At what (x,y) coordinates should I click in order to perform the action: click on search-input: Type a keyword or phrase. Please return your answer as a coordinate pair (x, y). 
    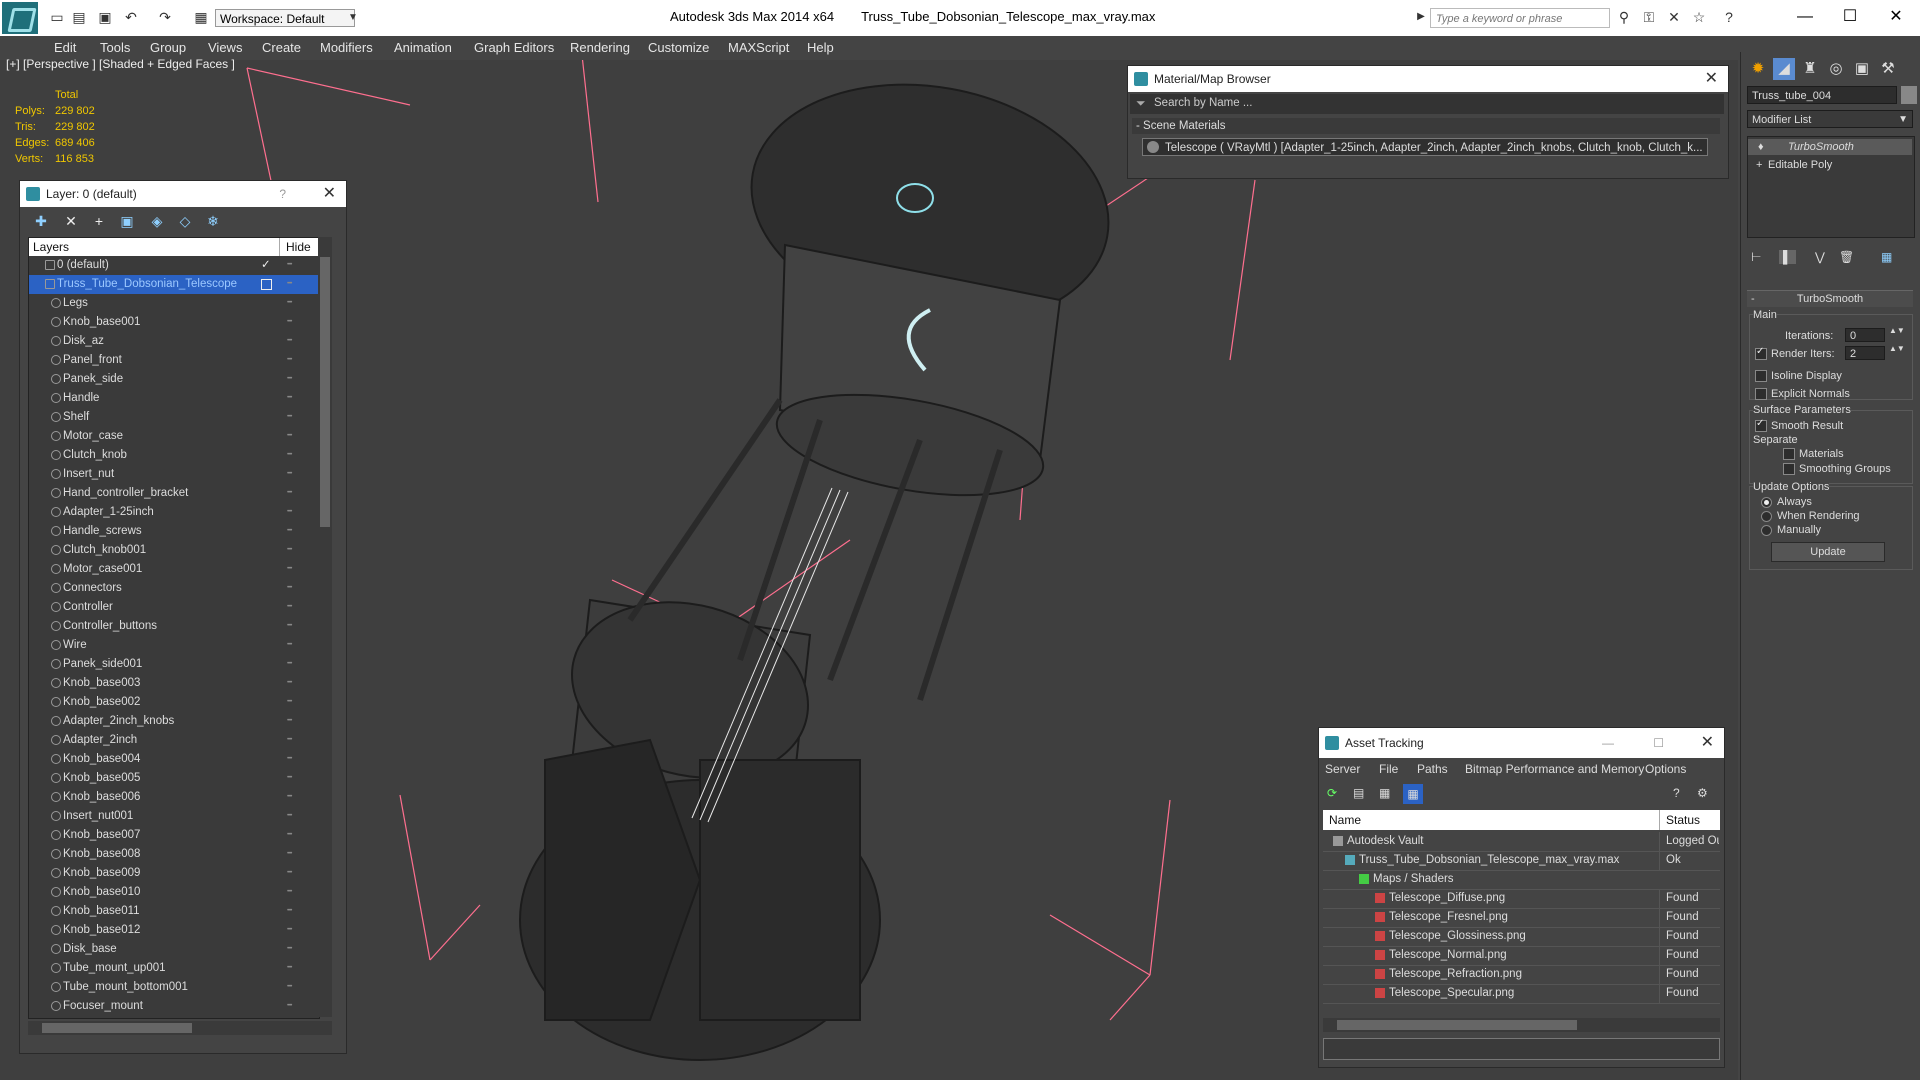
    Looking at the image, I should click on (1520, 18).